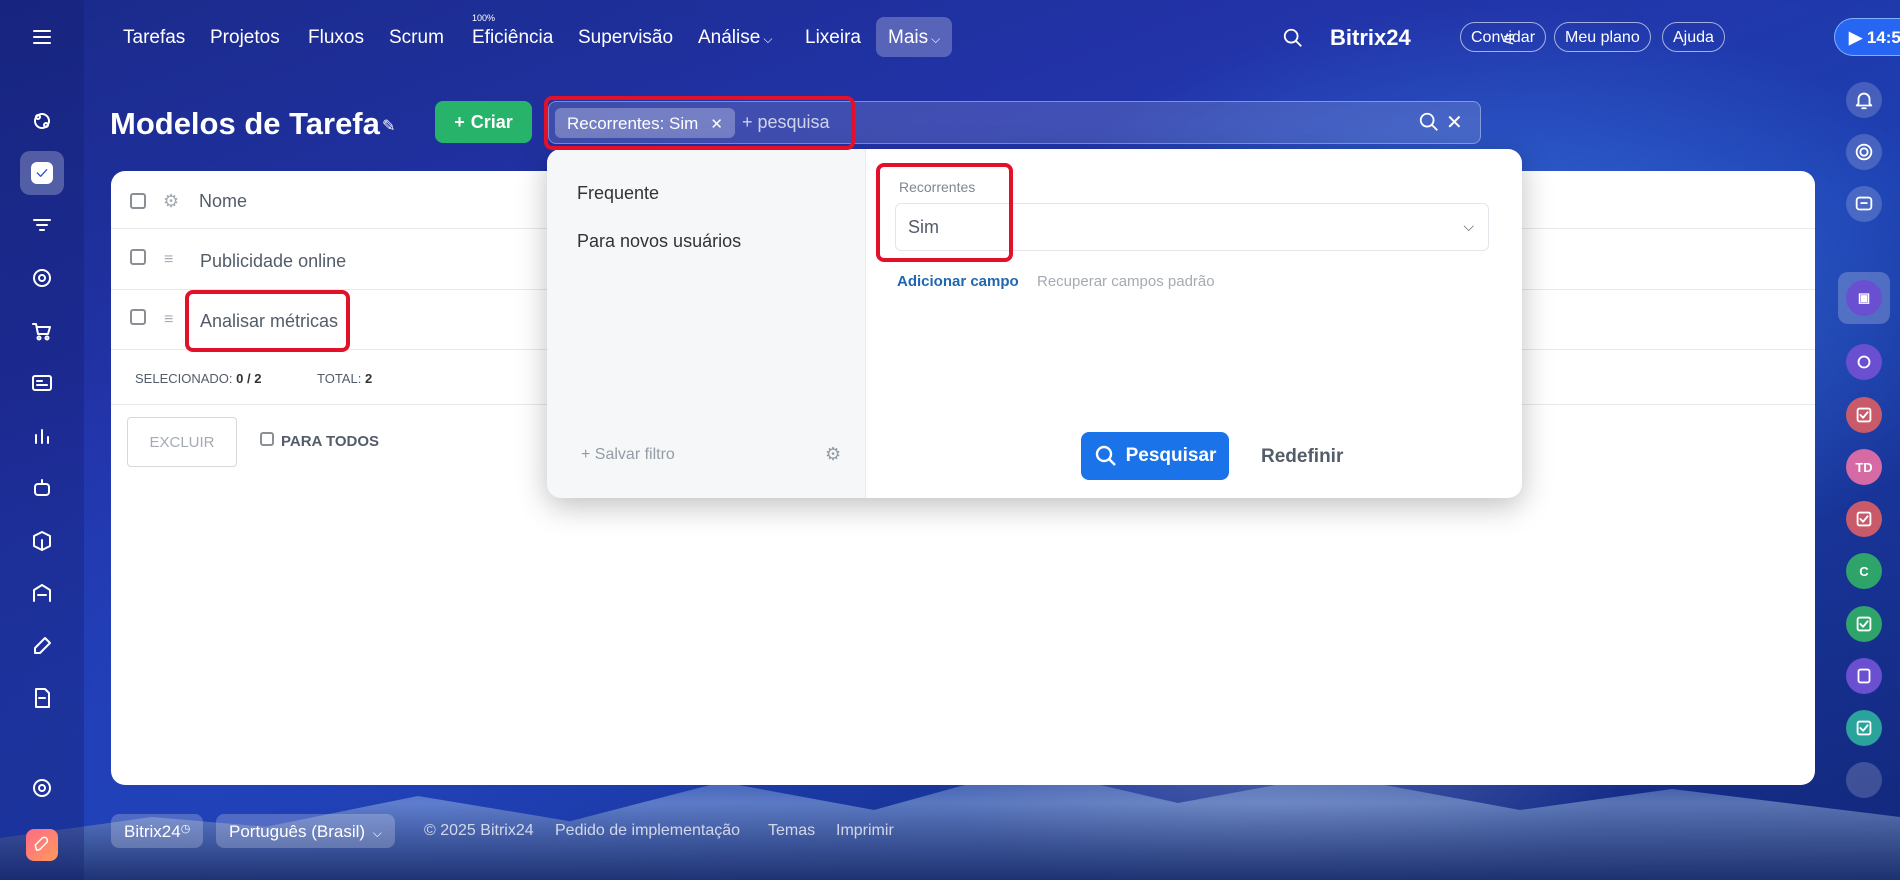 This screenshot has width=1900, height=880. What do you see at coordinates (182, 442) in the screenshot?
I see `delete-button: EXCLUIR` at bounding box center [182, 442].